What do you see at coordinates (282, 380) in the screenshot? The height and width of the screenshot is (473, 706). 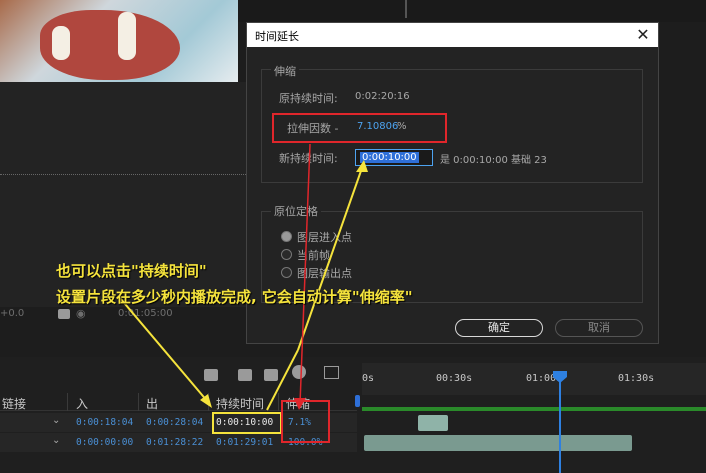 I see `arrow-segment` at bounding box center [282, 380].